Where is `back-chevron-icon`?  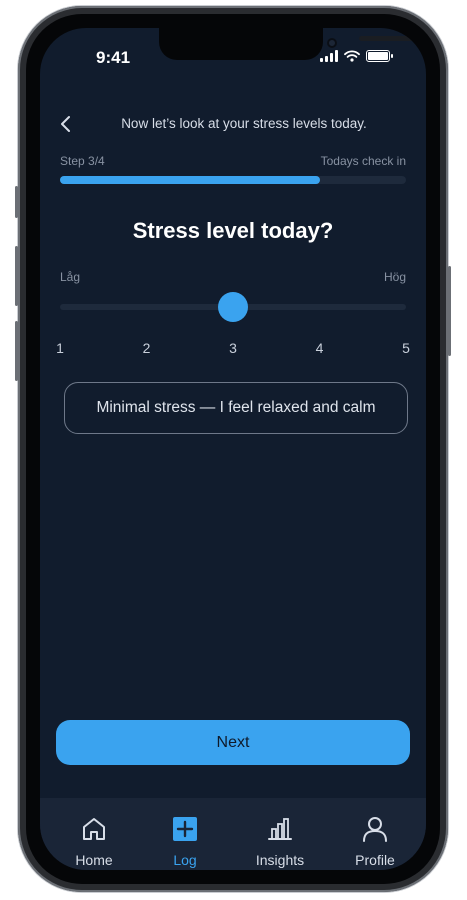
back-chevron-icon is located at coordinates (66, 124).